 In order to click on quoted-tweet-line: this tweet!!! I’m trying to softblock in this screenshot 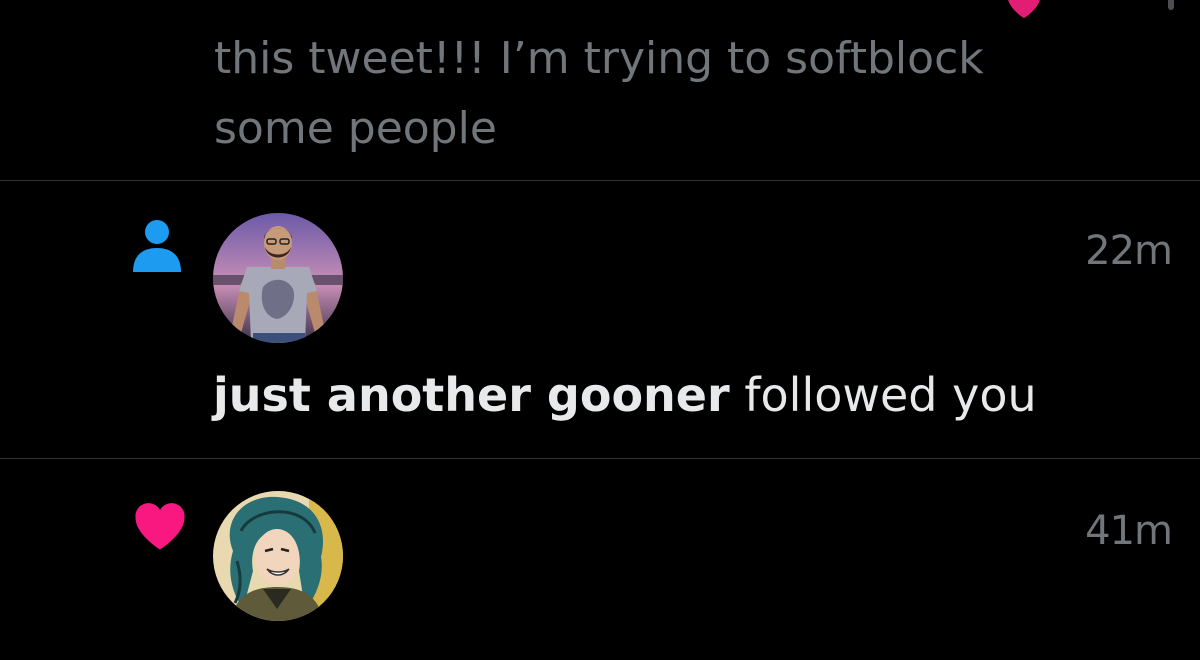, I will do `click(599, 58)`.